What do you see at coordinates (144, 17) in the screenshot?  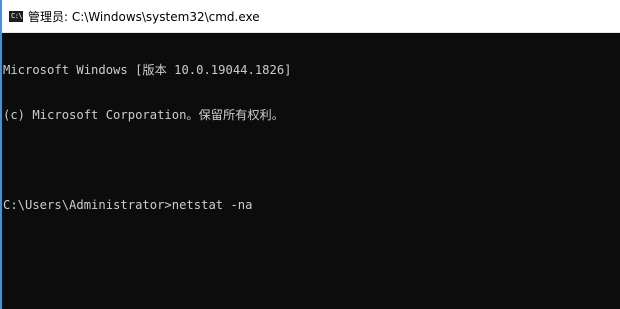 I see `window-title: 管理员: C:\Windows\system32\cmd.exe` at bounding box center [144, 17].